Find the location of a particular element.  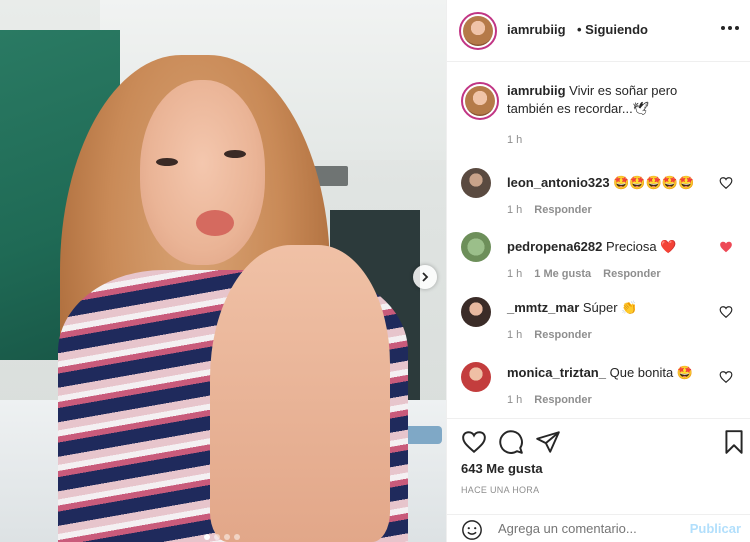

more-options-icon is located at coordinates (731, 28).